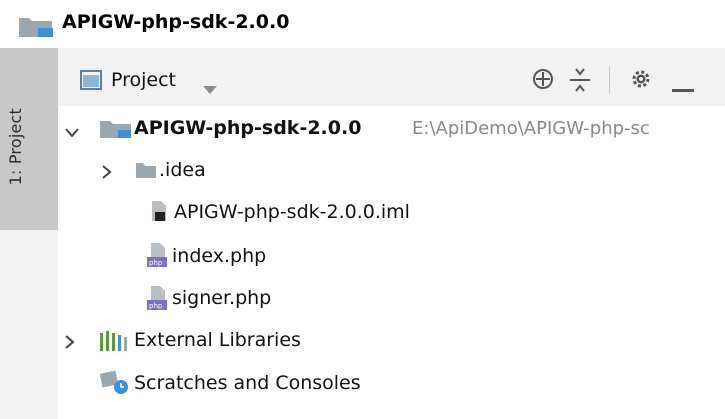 The height and width of the screenshot is (419, 725). I want to click on gear-icon, so click(641, 81).